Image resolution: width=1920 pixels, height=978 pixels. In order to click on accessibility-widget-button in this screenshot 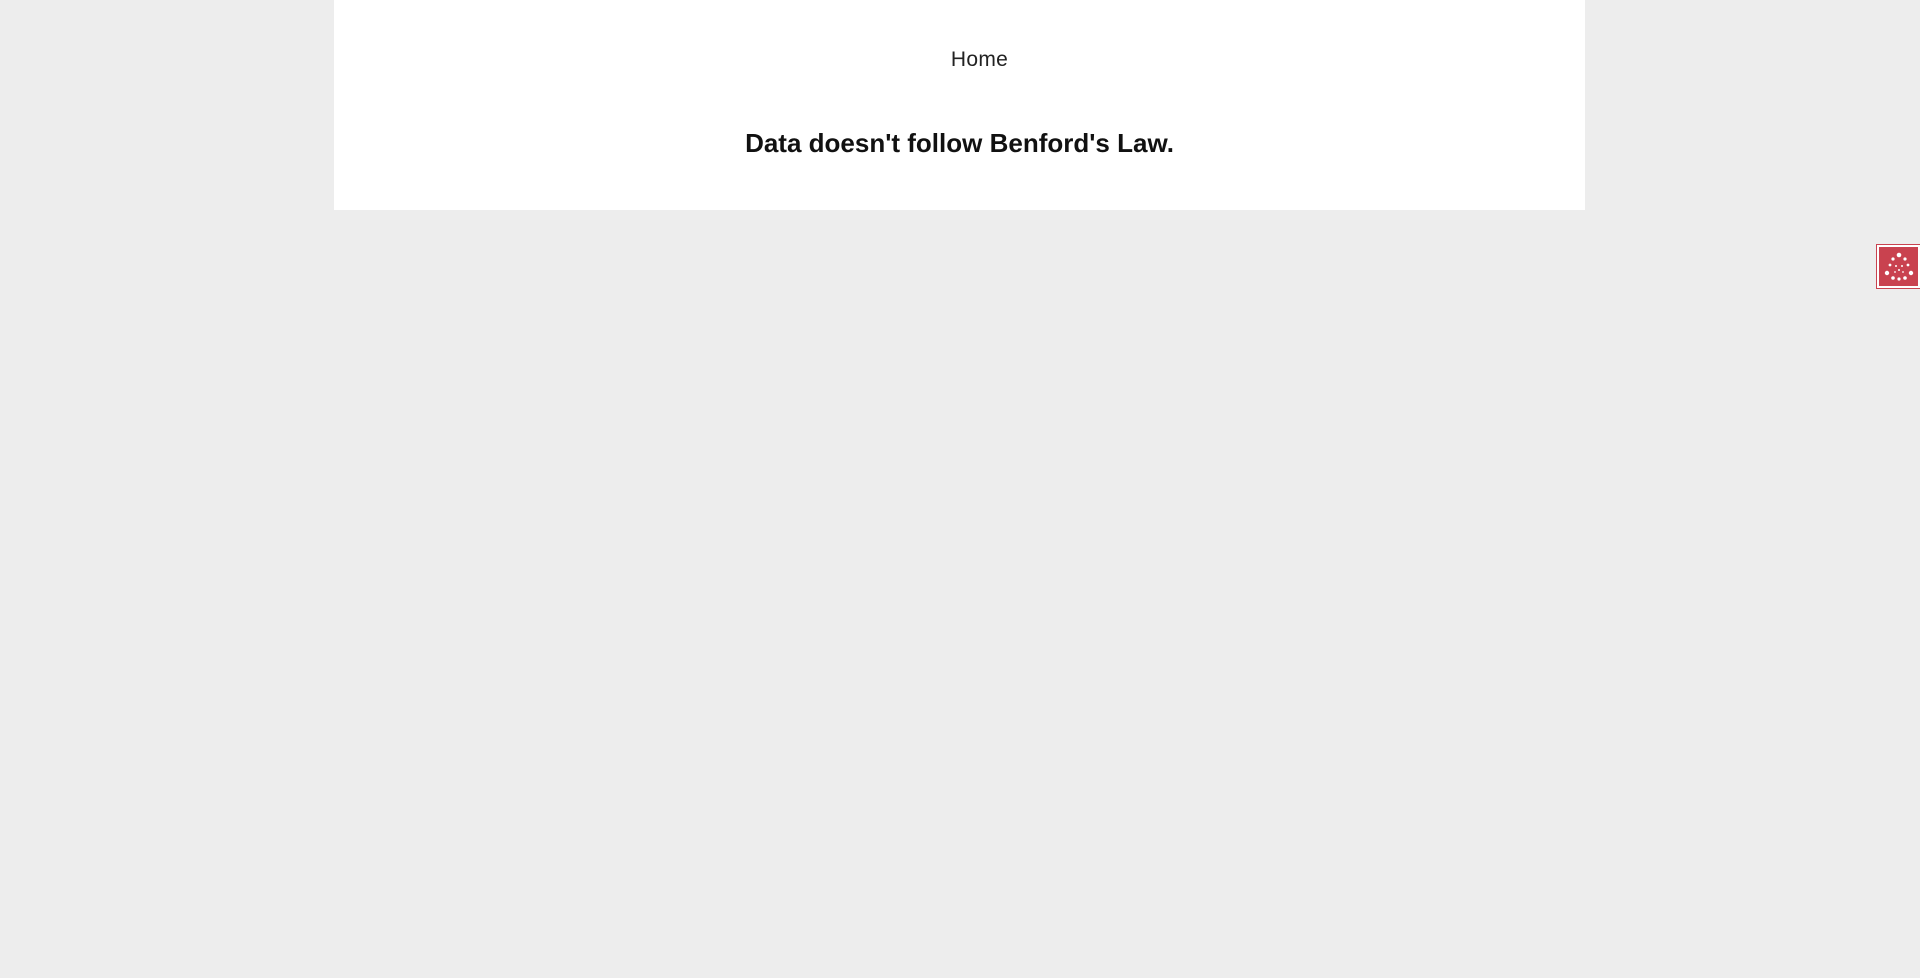, I will do `click(1898, 266)`.